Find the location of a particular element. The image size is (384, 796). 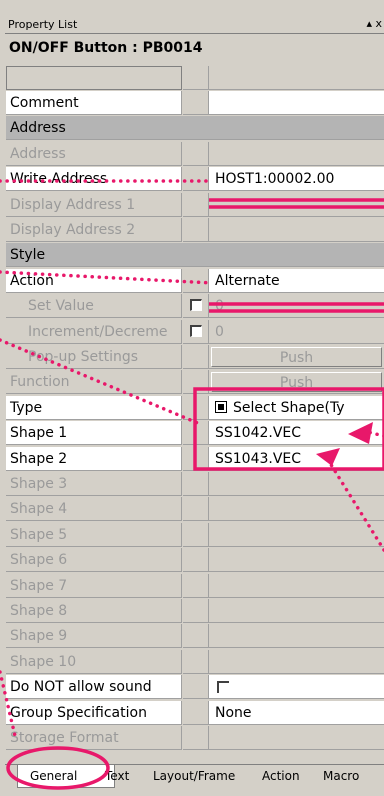

property-row: Shape 9 is located at coordinates (195, 636).